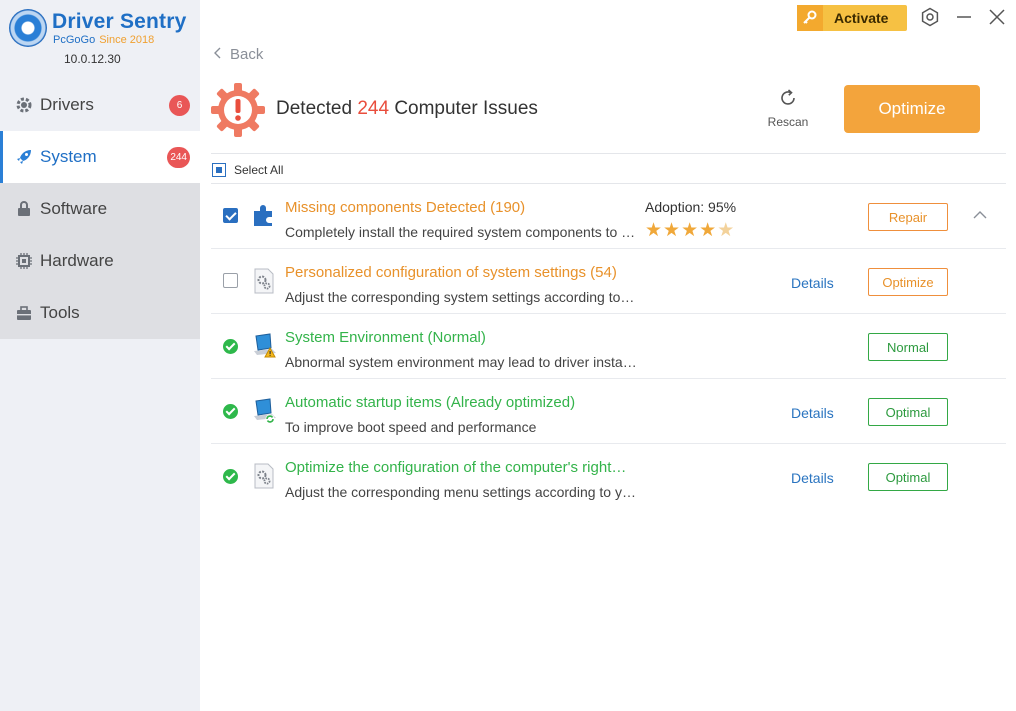 The height and width of the screenshot is (711, 1016). What do you see at coordinates (219, 170) in the screenshot?
I see `checkbox-indeterminate-icon` at bounding box center [219, 170].